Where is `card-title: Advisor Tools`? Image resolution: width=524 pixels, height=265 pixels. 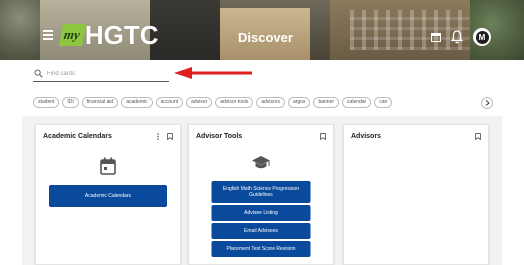
card-title: Advisor Tools is located at coordinates (219, 136).